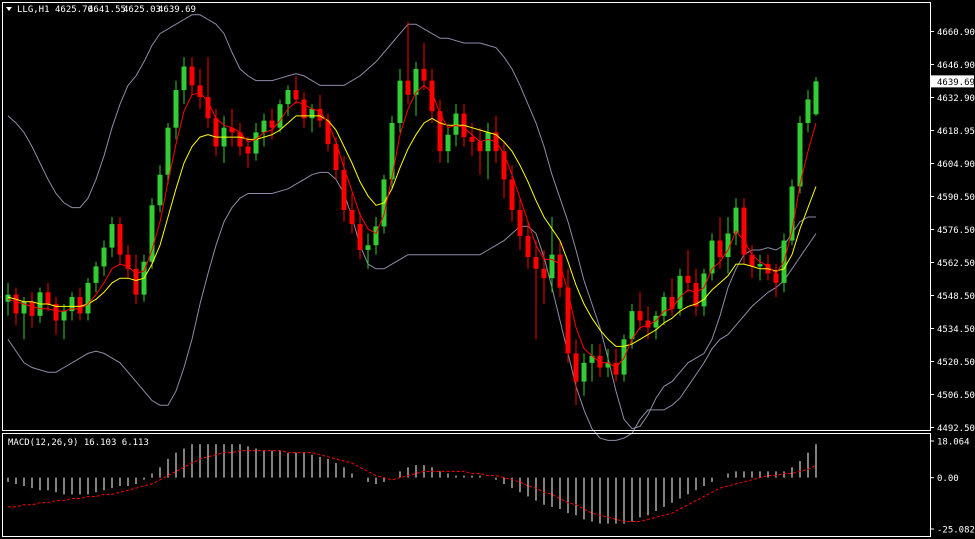  I want to click on ohlc-close: 4639.69, so click(177, 10).